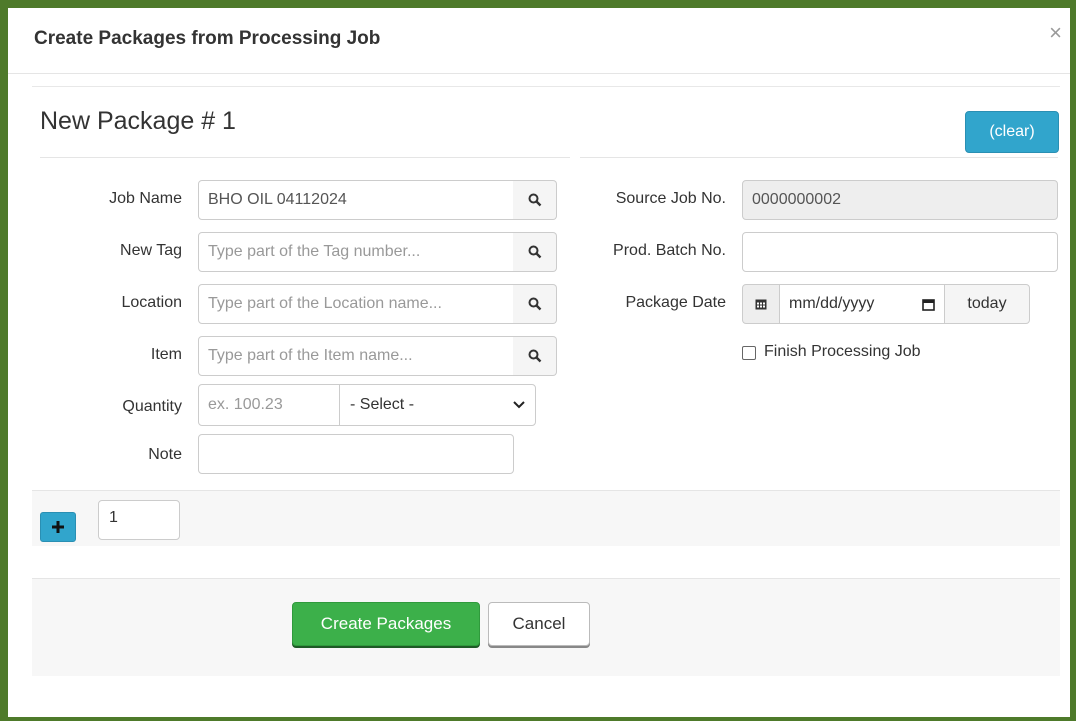  I want to click on new-tag-search-button, so click(535, 252).